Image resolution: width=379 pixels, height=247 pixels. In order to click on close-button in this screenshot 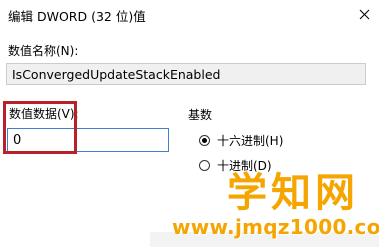, I will do `click(364, 14)`.